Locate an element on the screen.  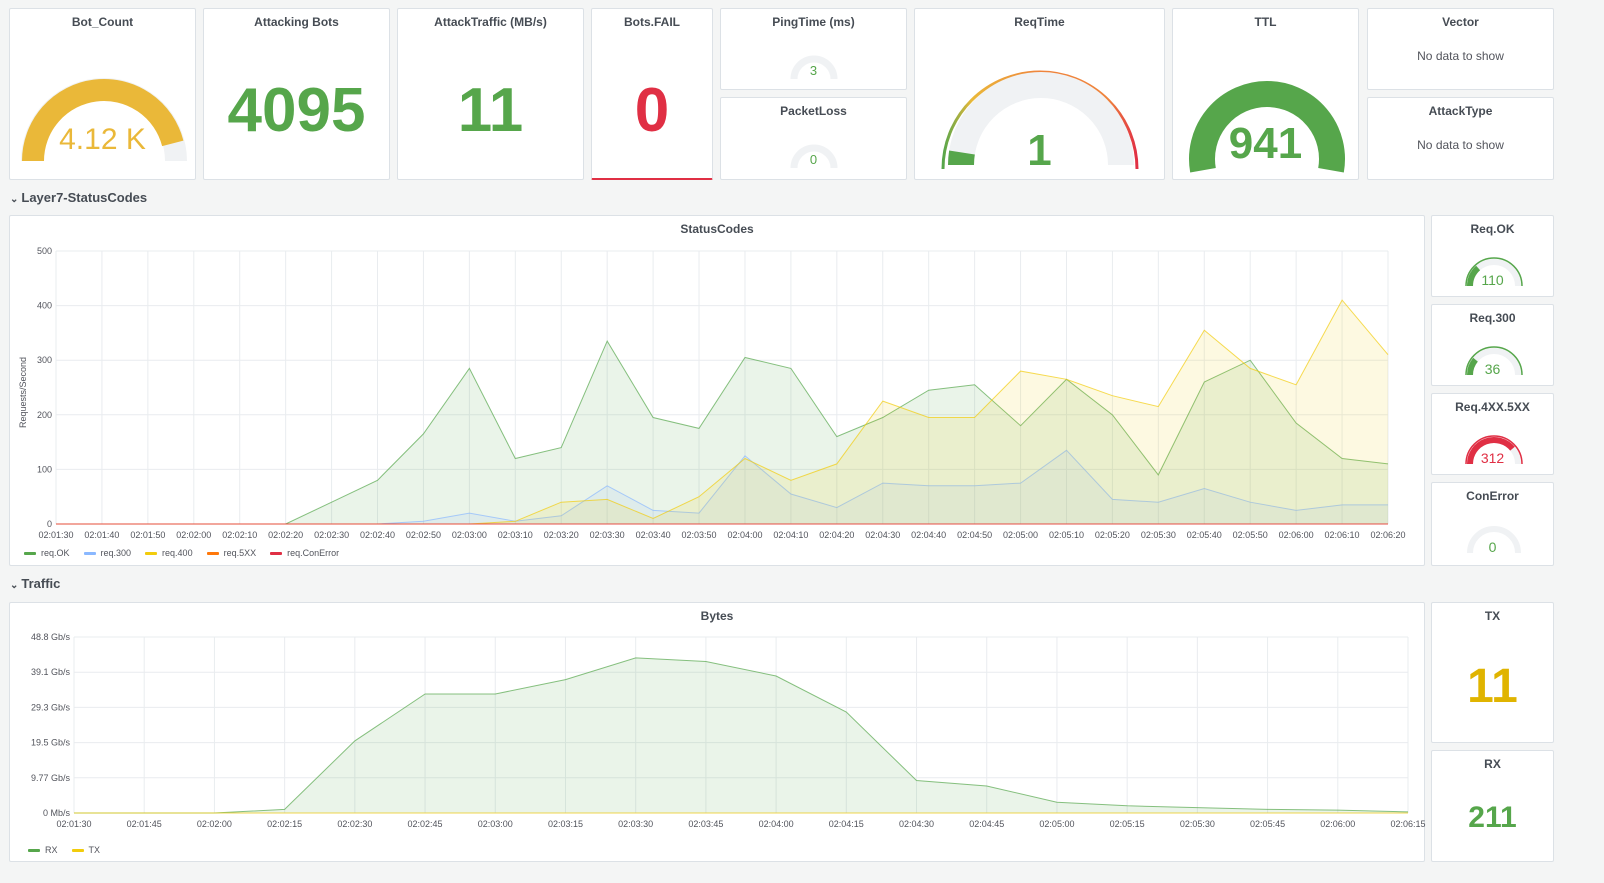
chart-legend: req.OK req.300 req.400 req.5XX req.ConError is located at coordinates (181, 553).